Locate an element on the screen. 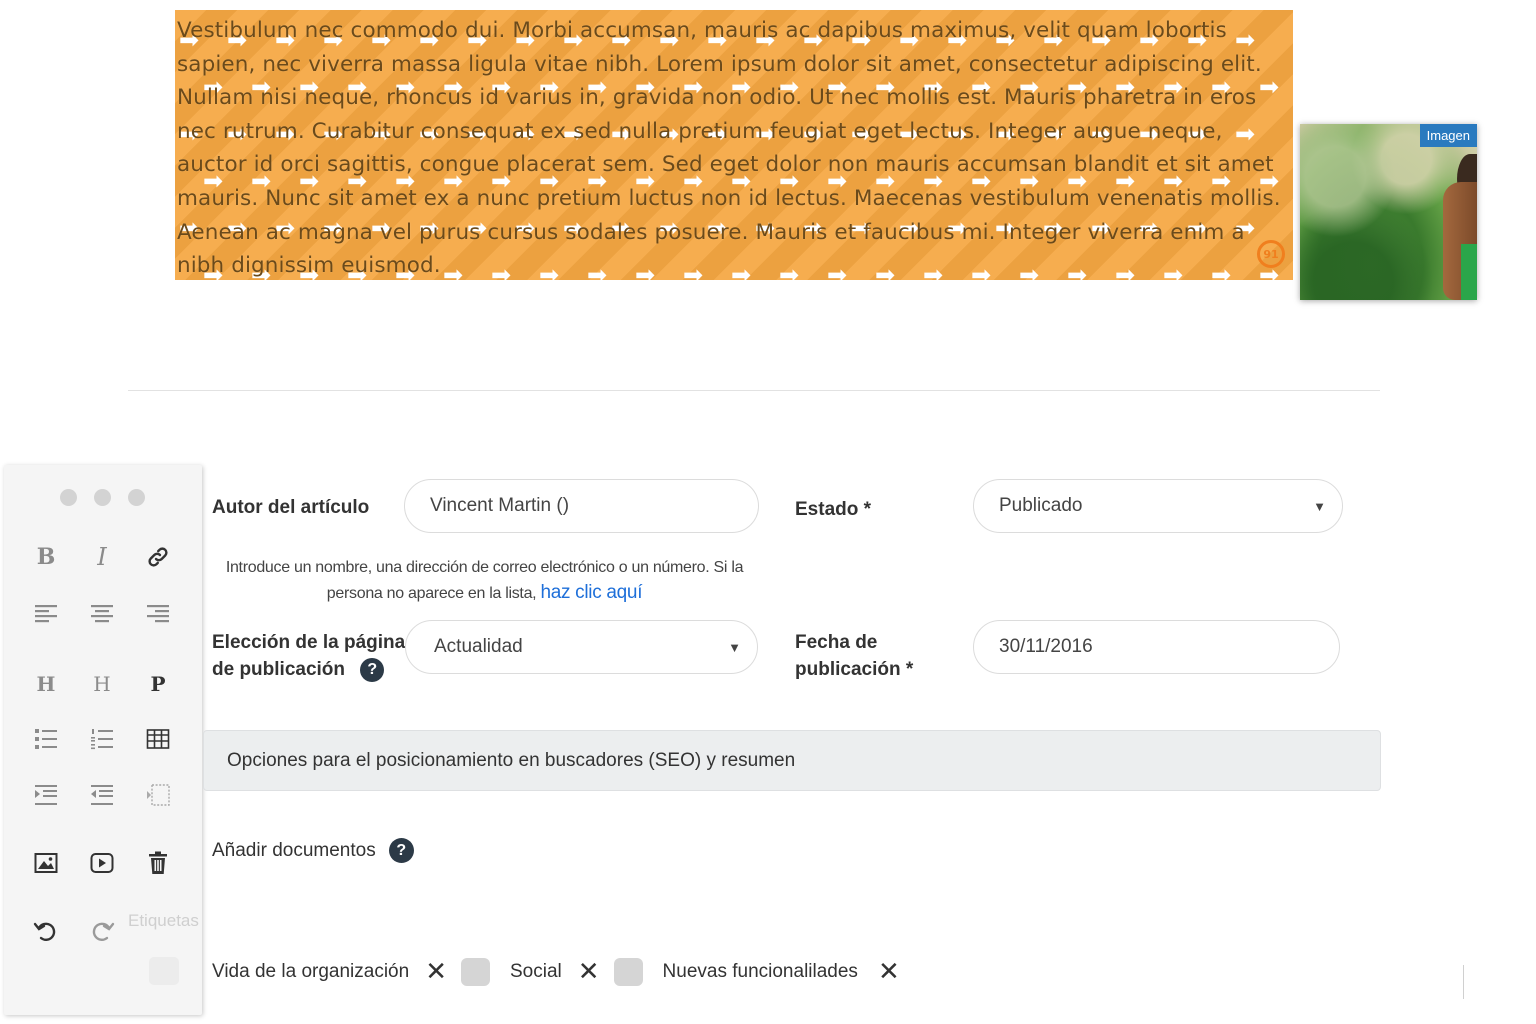 The width and height of the screenshot is (1536, 1024). redo-icon is located at coordinates (103, 931).